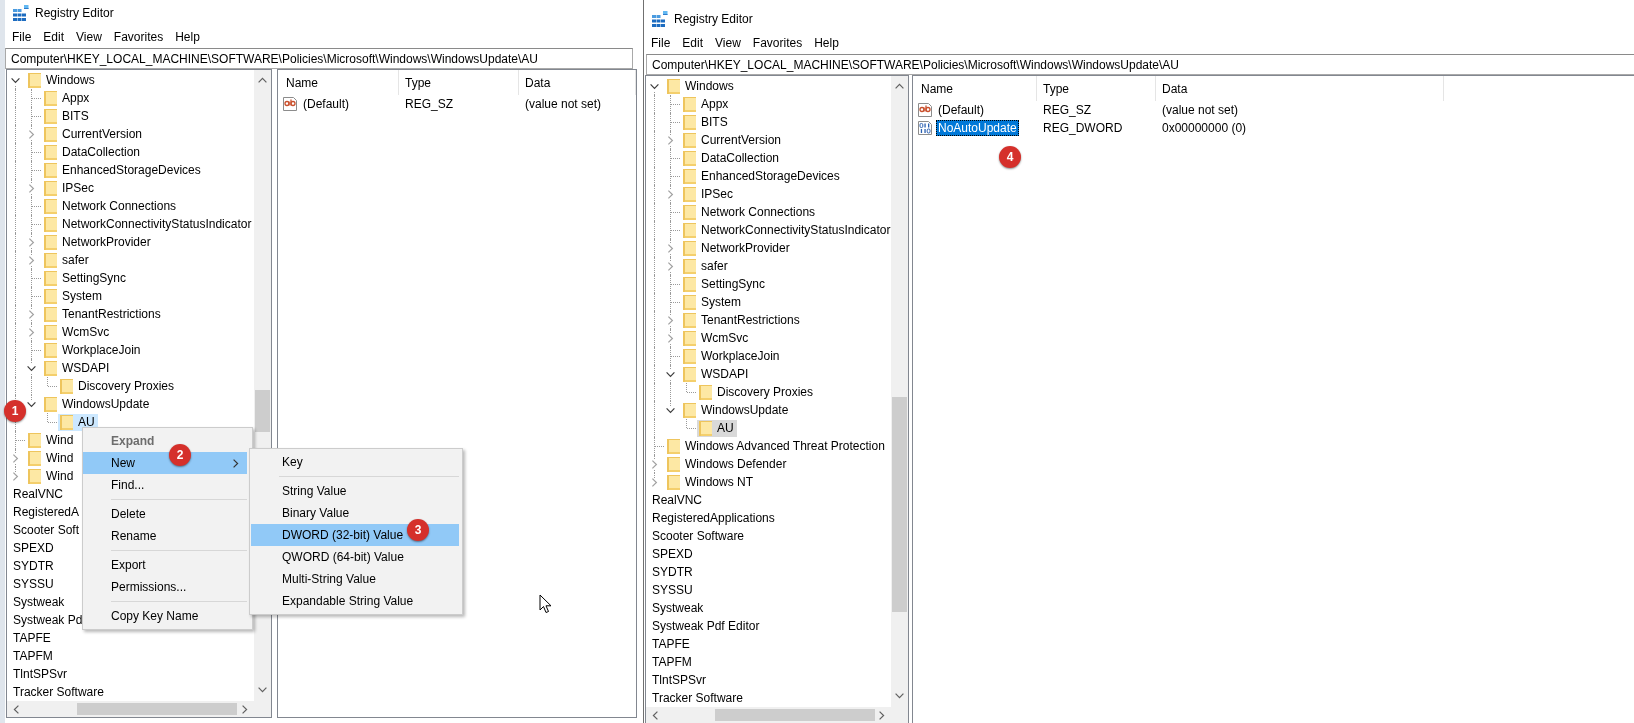  What do you see at coordinates (977, 128) in the screenshot?
I see `value-name: NoAutoUpdate` at bounding box center [977, 128].